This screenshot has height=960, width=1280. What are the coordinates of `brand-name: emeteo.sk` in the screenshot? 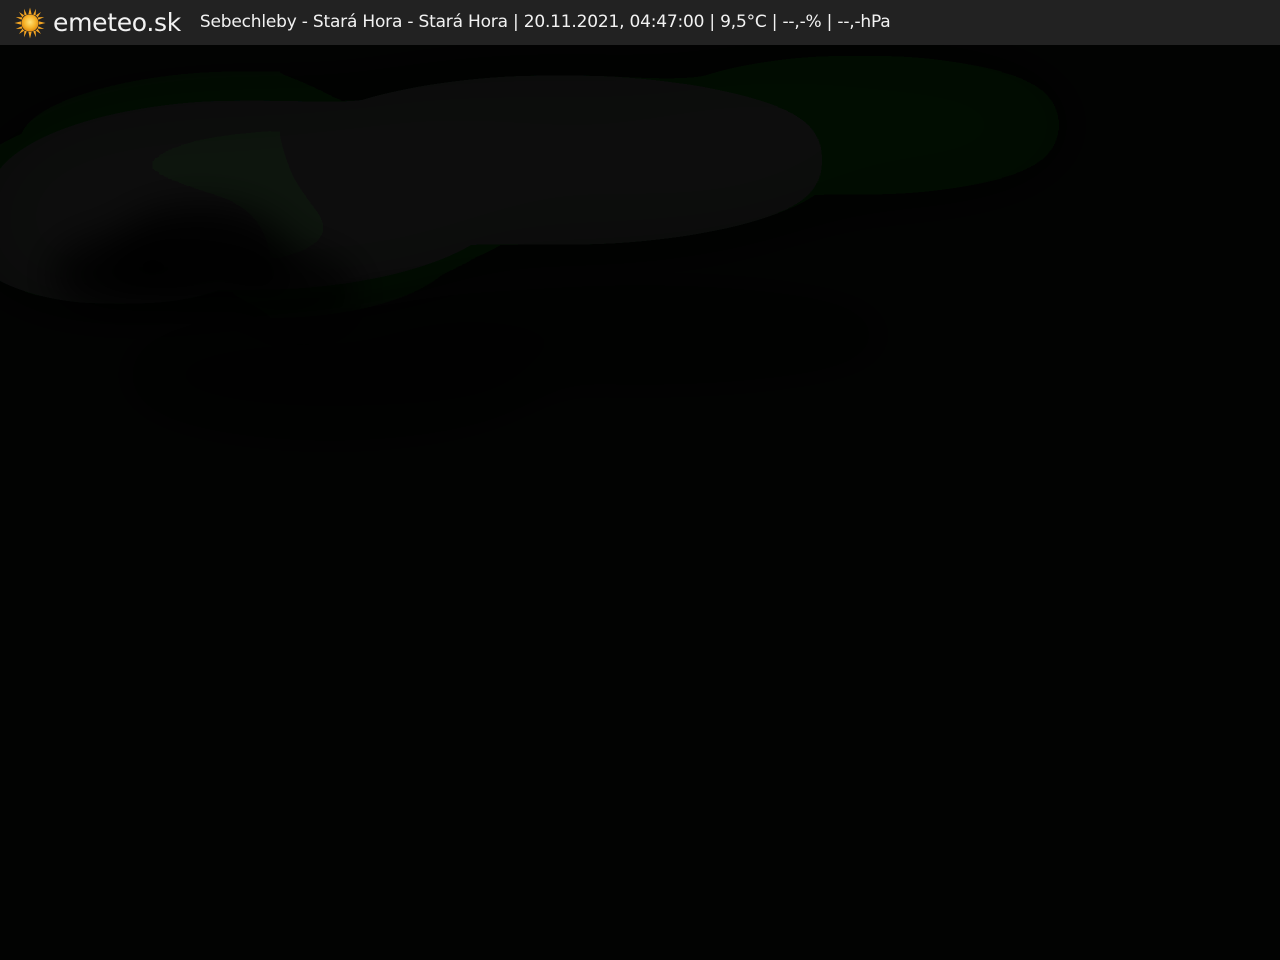 It's located at (117, 22).